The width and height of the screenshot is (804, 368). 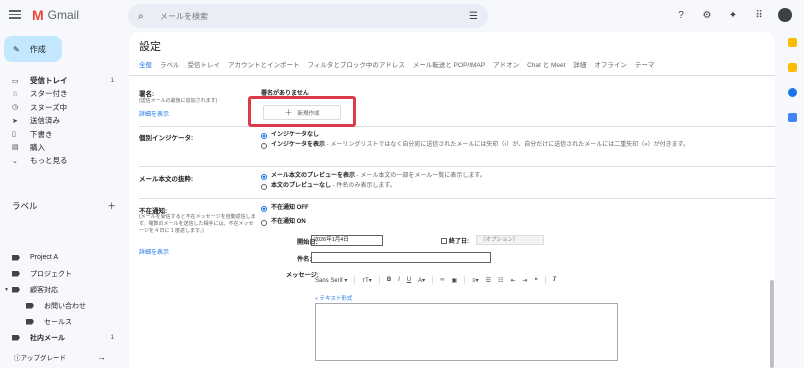 What do you see at coordinates (524, 280) in the screenshot?
I see `indent-more-icon: ⇥` at bounding box center [524, 280].